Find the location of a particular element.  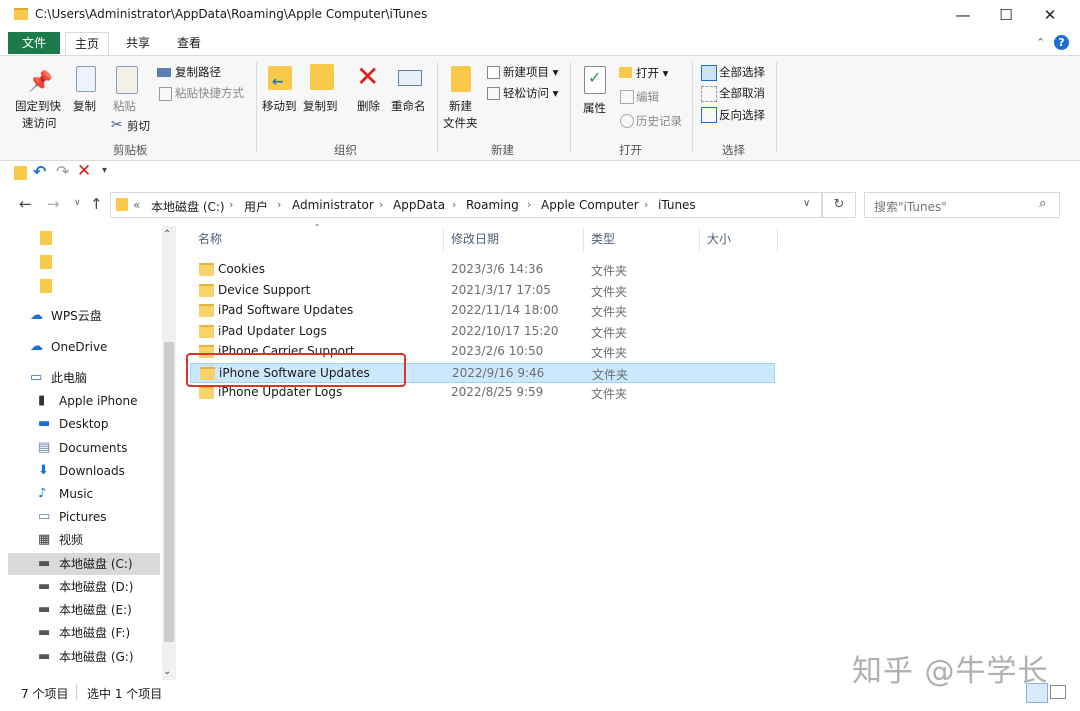

column-header-date: 修改日期 is located at coordinates (475, 238).